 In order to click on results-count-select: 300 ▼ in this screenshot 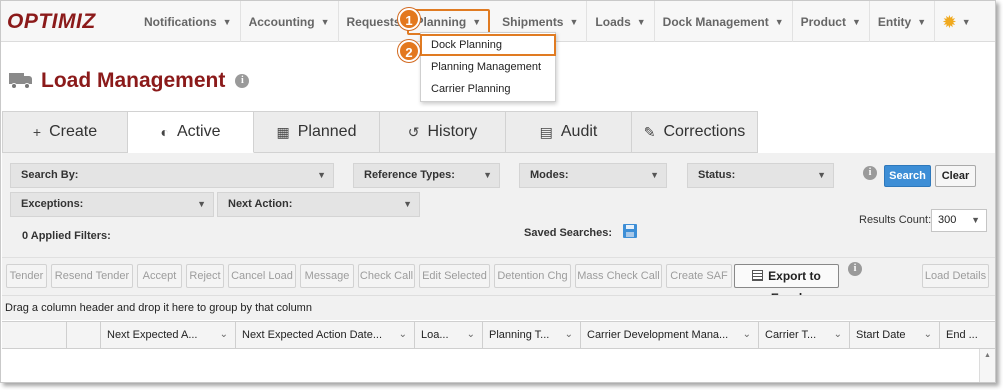, I will do `click(959, 220)`.